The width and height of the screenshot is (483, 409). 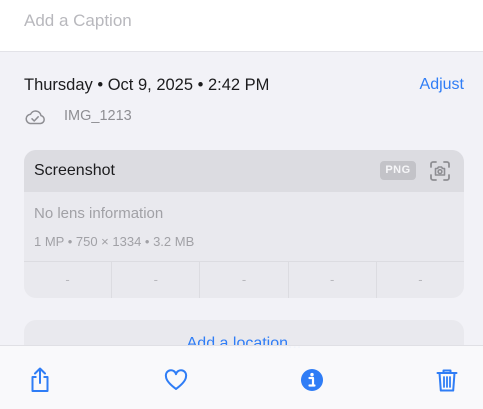 I want to click on lens-info: No lens information, so click(x=99, y=213).